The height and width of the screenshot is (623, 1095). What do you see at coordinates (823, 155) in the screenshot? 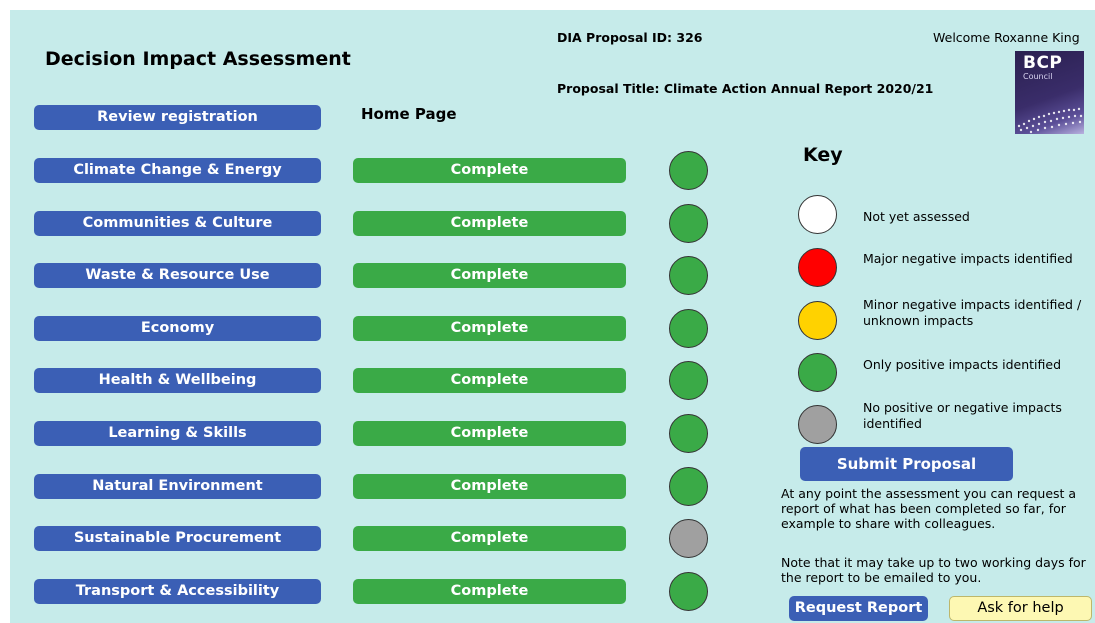
I see `key-title: Key` at bounding box center [823, 155].